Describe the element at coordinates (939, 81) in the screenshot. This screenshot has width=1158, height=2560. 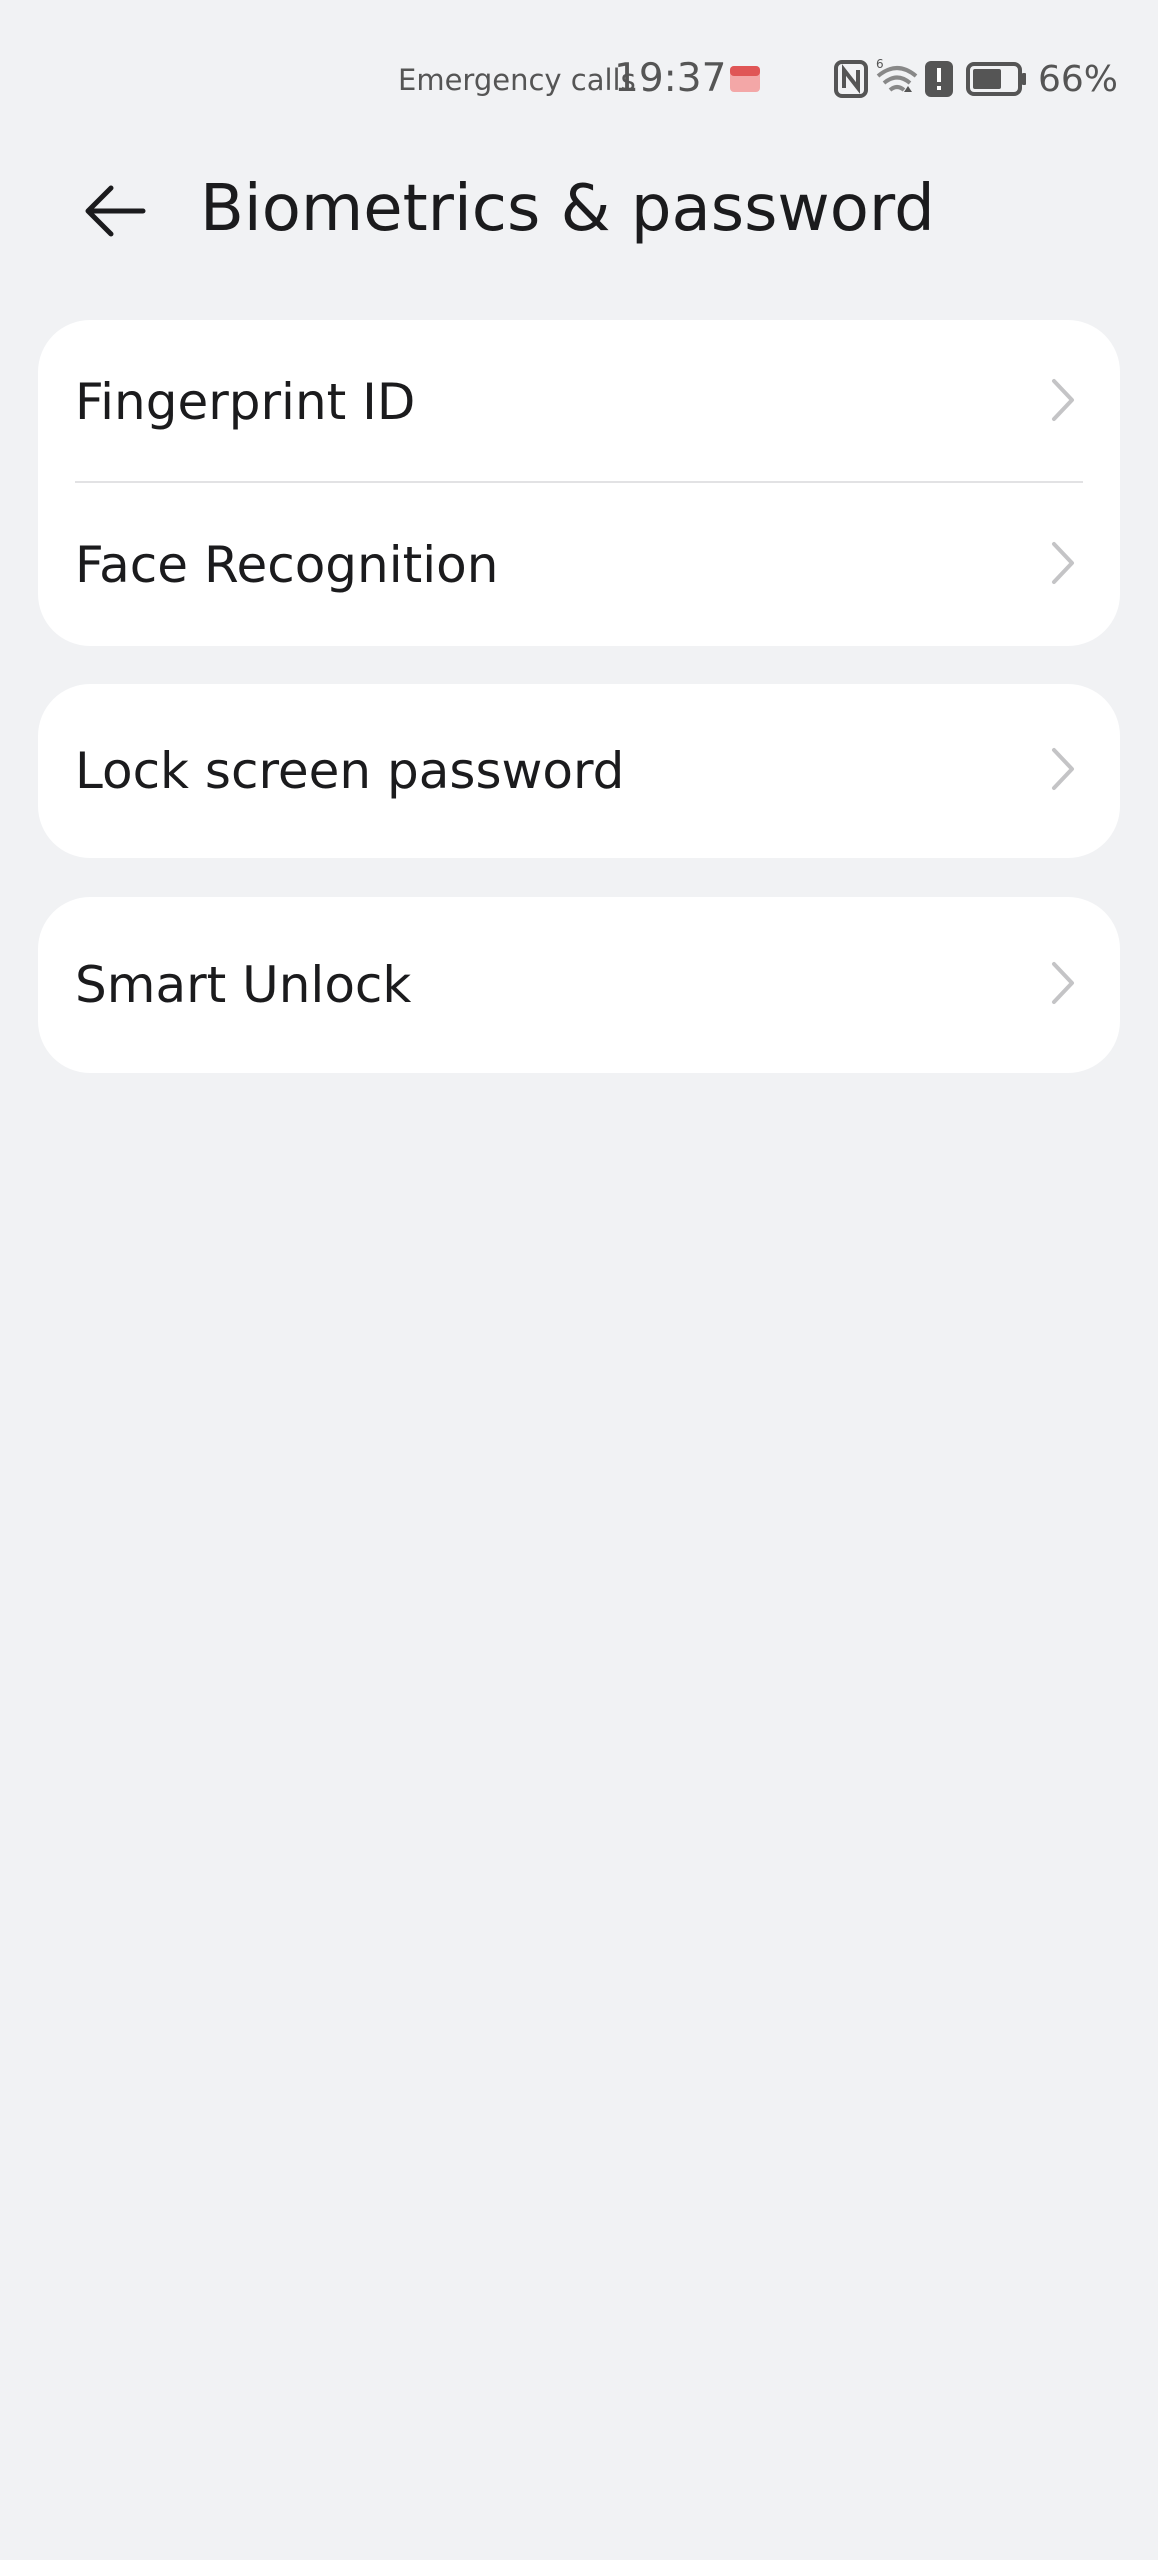
I see `alert-icon` at that location.